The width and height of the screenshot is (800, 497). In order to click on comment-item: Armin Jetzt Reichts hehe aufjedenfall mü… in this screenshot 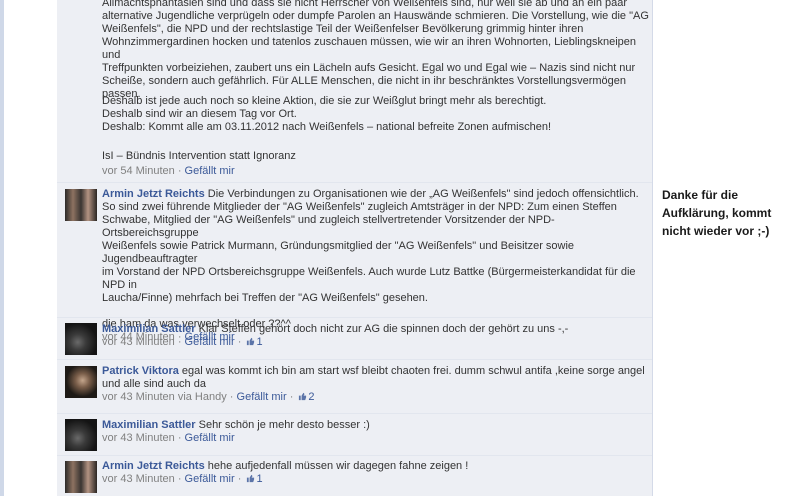, I will do `click(354, 476)`.